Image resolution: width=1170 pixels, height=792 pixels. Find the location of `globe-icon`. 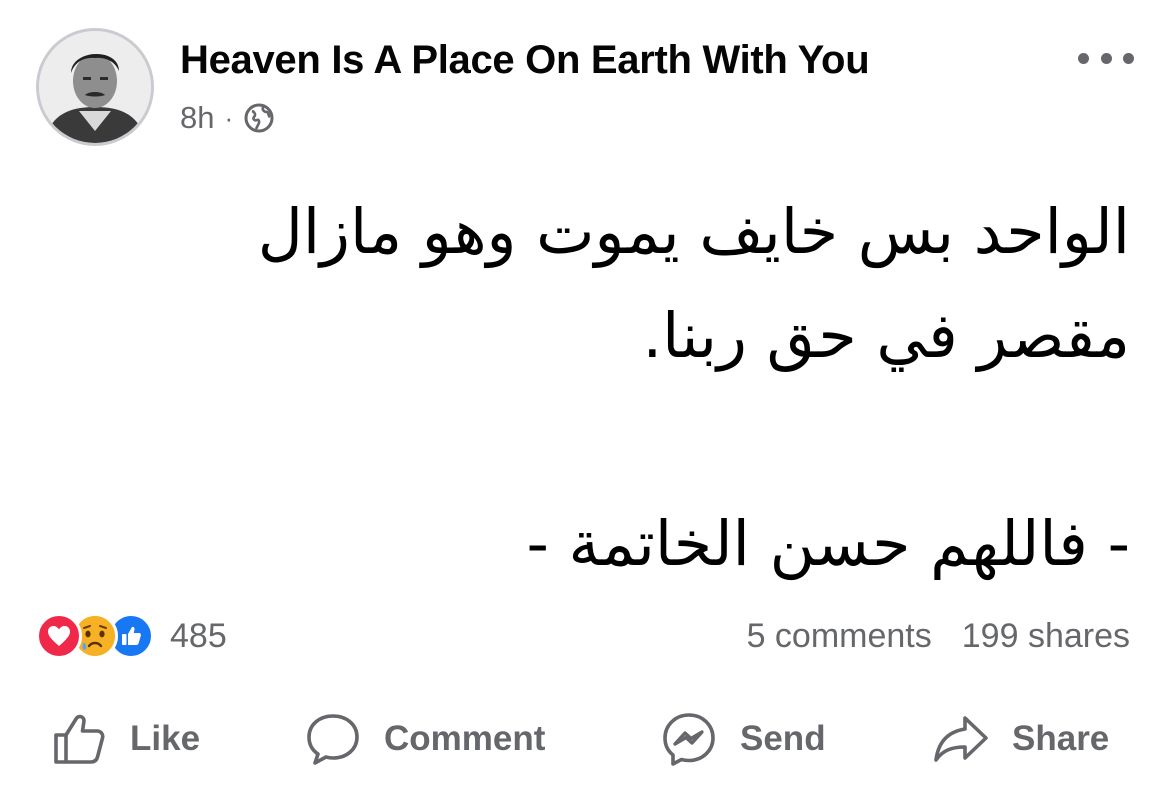

globe-icon is located at coordinates (259, 118).